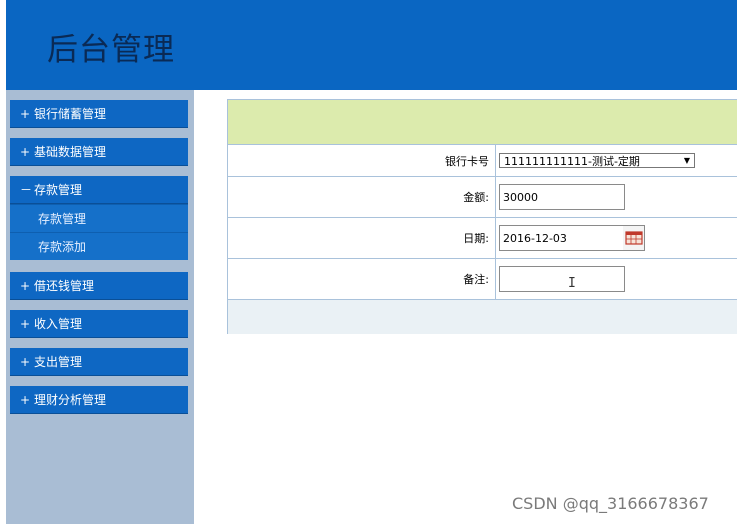  I want to click on menu-item-finance-analysis: + 理财分析管理, so click(99, 400).